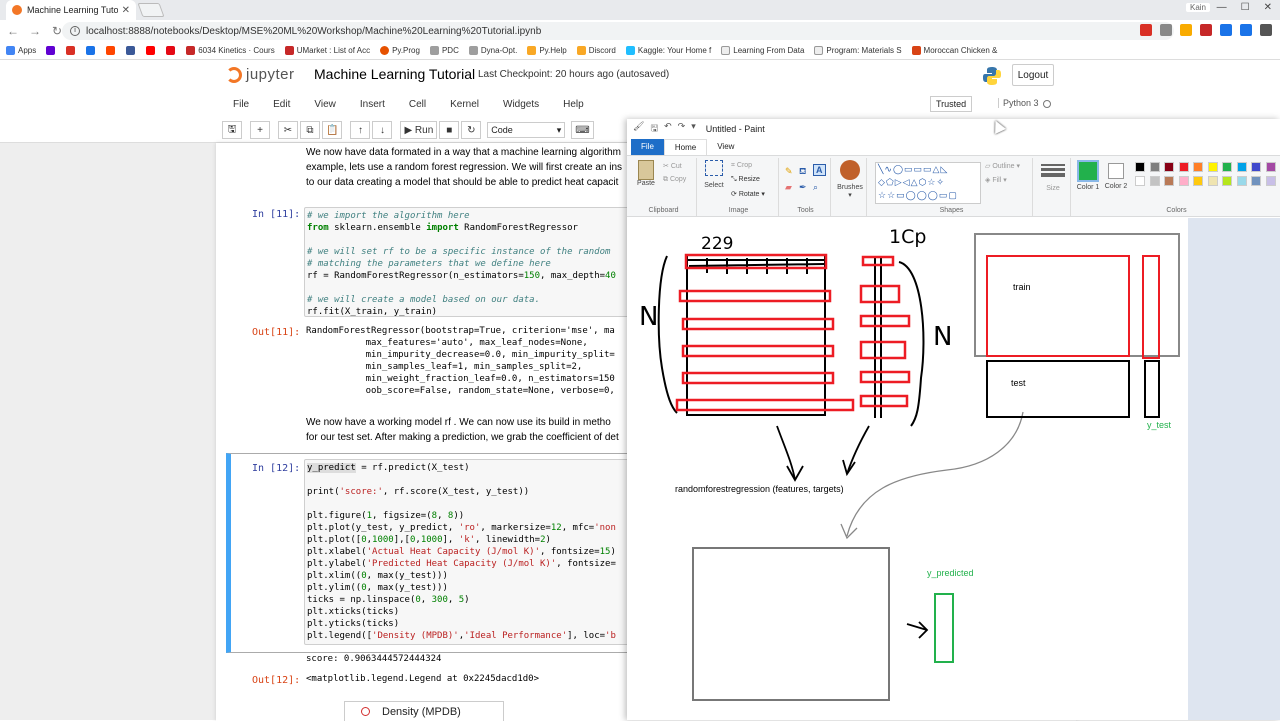 The image size is (1280, 721). What do you see at coordinates (382, 130) in the screenshot?
I see `move-down-icon: ↓` at bounding box center [382, 130].